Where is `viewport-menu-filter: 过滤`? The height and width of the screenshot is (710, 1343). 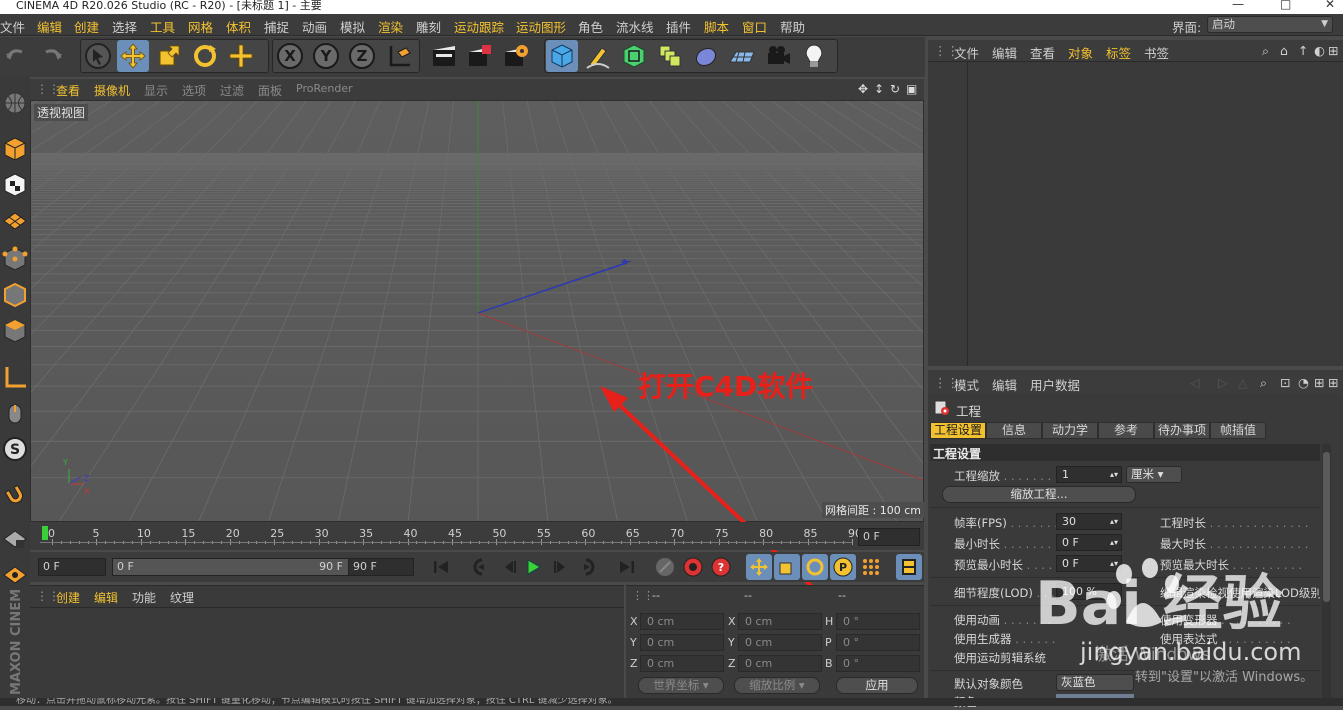
viewport-menu-filter: 过滤 is located at coordinates (232, 90).